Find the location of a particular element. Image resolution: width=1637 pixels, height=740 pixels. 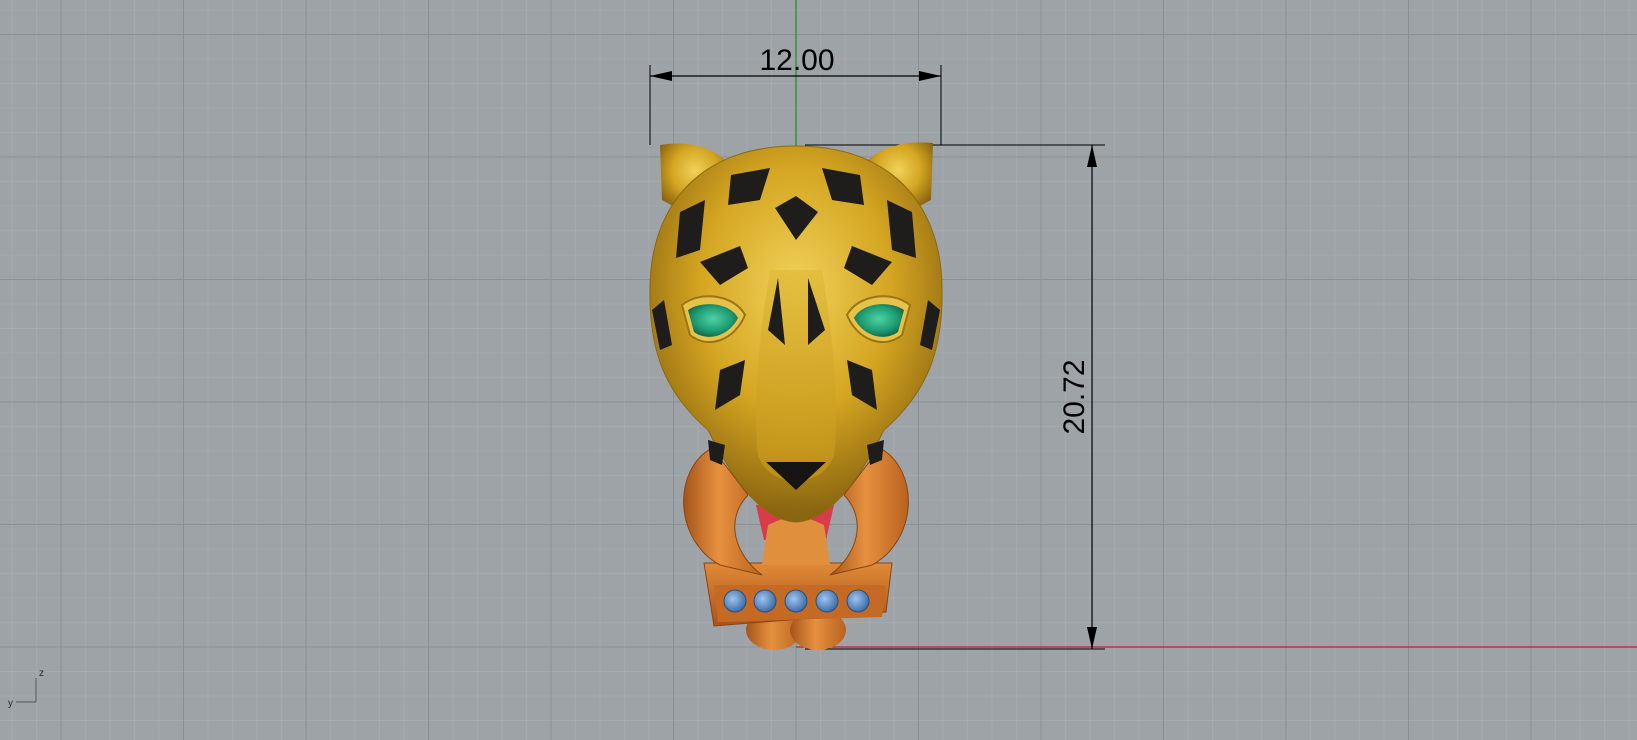

axis-gizmo: z y is located at coordinates (26, 688).